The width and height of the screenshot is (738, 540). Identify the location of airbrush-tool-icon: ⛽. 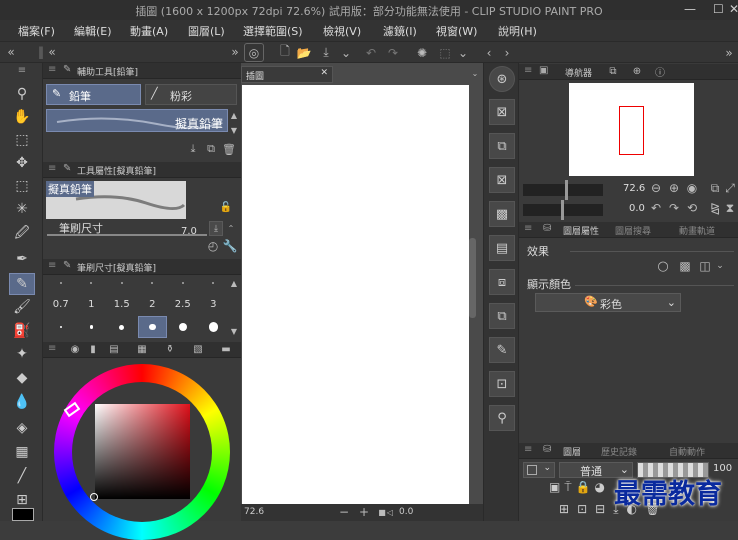
(22, 331).